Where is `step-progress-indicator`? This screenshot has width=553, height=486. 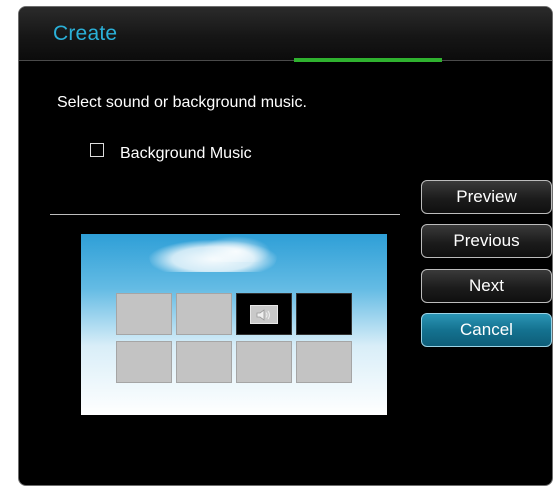
step-progress-indicator is located at coordinates (368, 60).